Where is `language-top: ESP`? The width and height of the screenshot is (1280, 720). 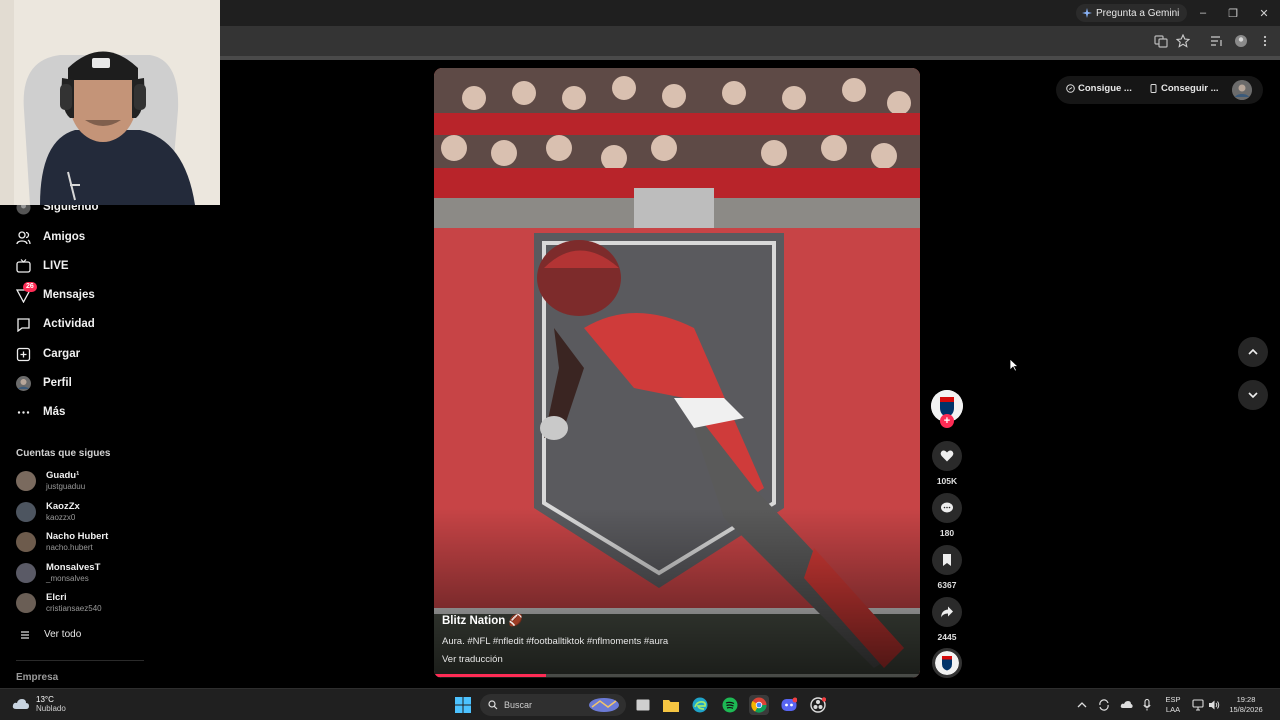 language-top: ESP is located at coordinates (1173, 699).